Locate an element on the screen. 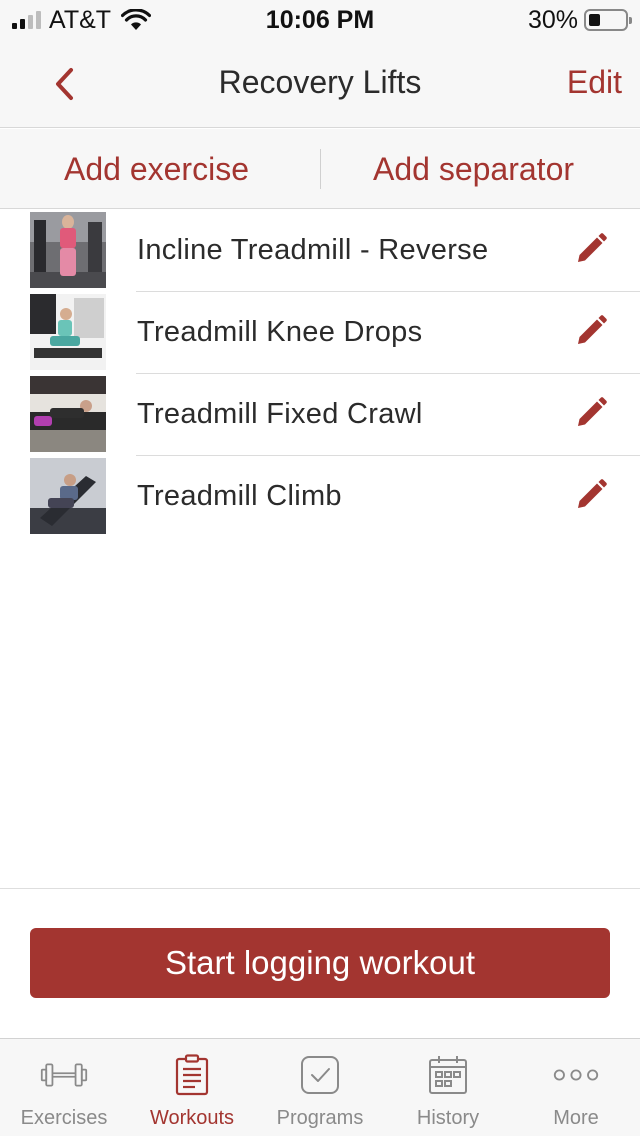  tab-exercises: Exercises is located at coordinates (64, 1087).